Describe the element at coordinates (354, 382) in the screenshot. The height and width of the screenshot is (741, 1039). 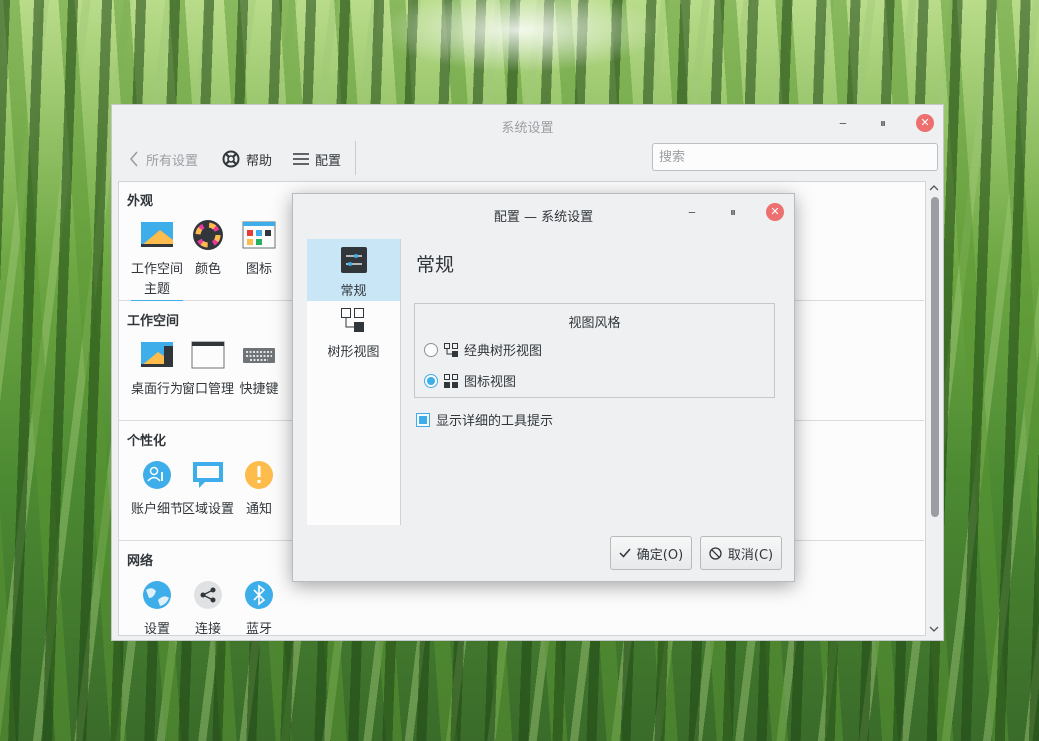
I see `dialog-sidebar: 常规 树形视图` at that location.